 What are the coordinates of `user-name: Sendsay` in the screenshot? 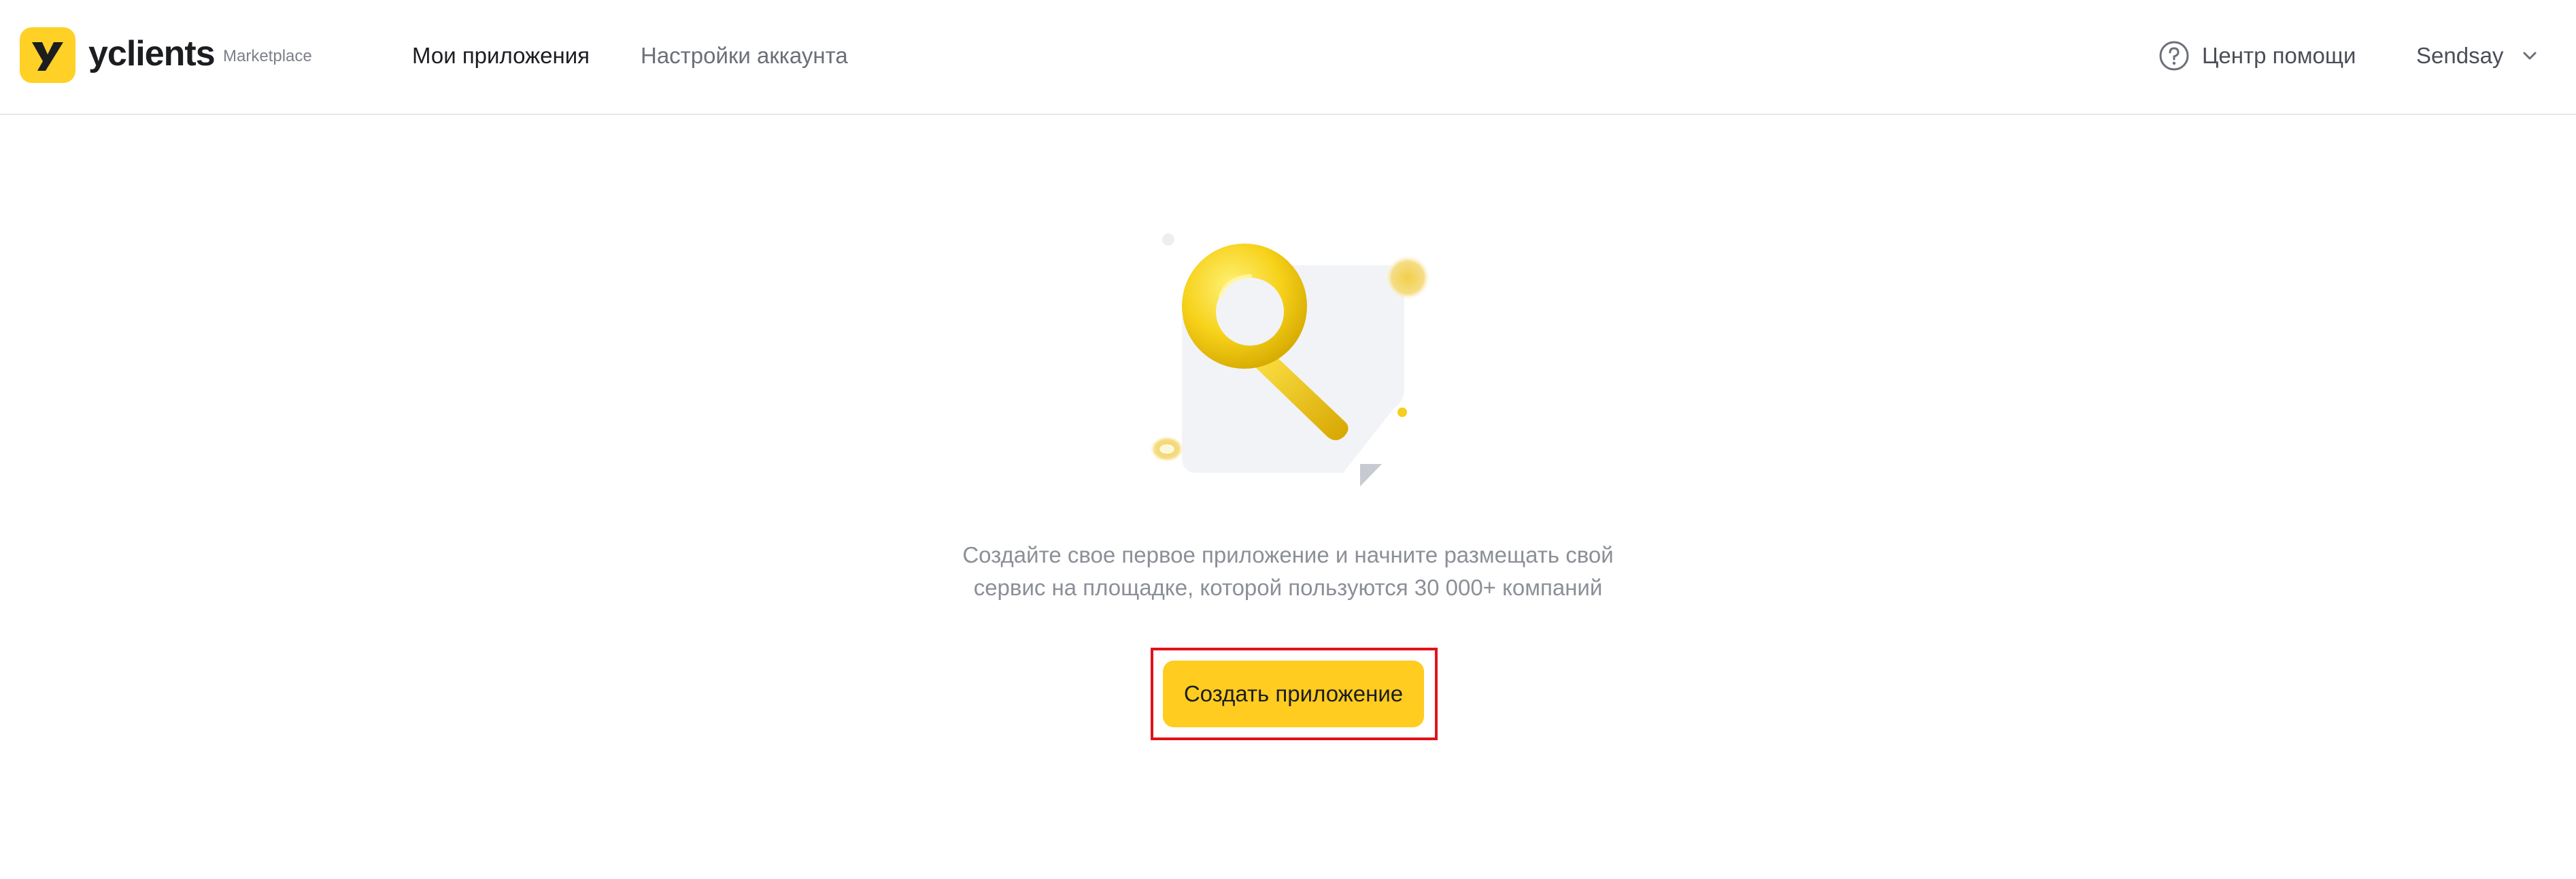 It's located at (2460, 55).